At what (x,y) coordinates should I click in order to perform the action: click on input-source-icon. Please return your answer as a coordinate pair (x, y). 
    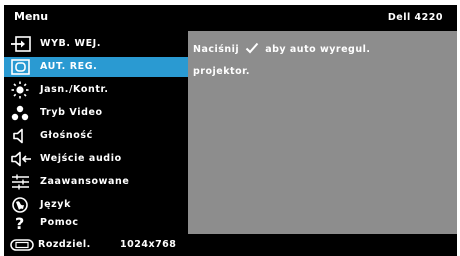
    Looking at the image, I should click on (21, 44).